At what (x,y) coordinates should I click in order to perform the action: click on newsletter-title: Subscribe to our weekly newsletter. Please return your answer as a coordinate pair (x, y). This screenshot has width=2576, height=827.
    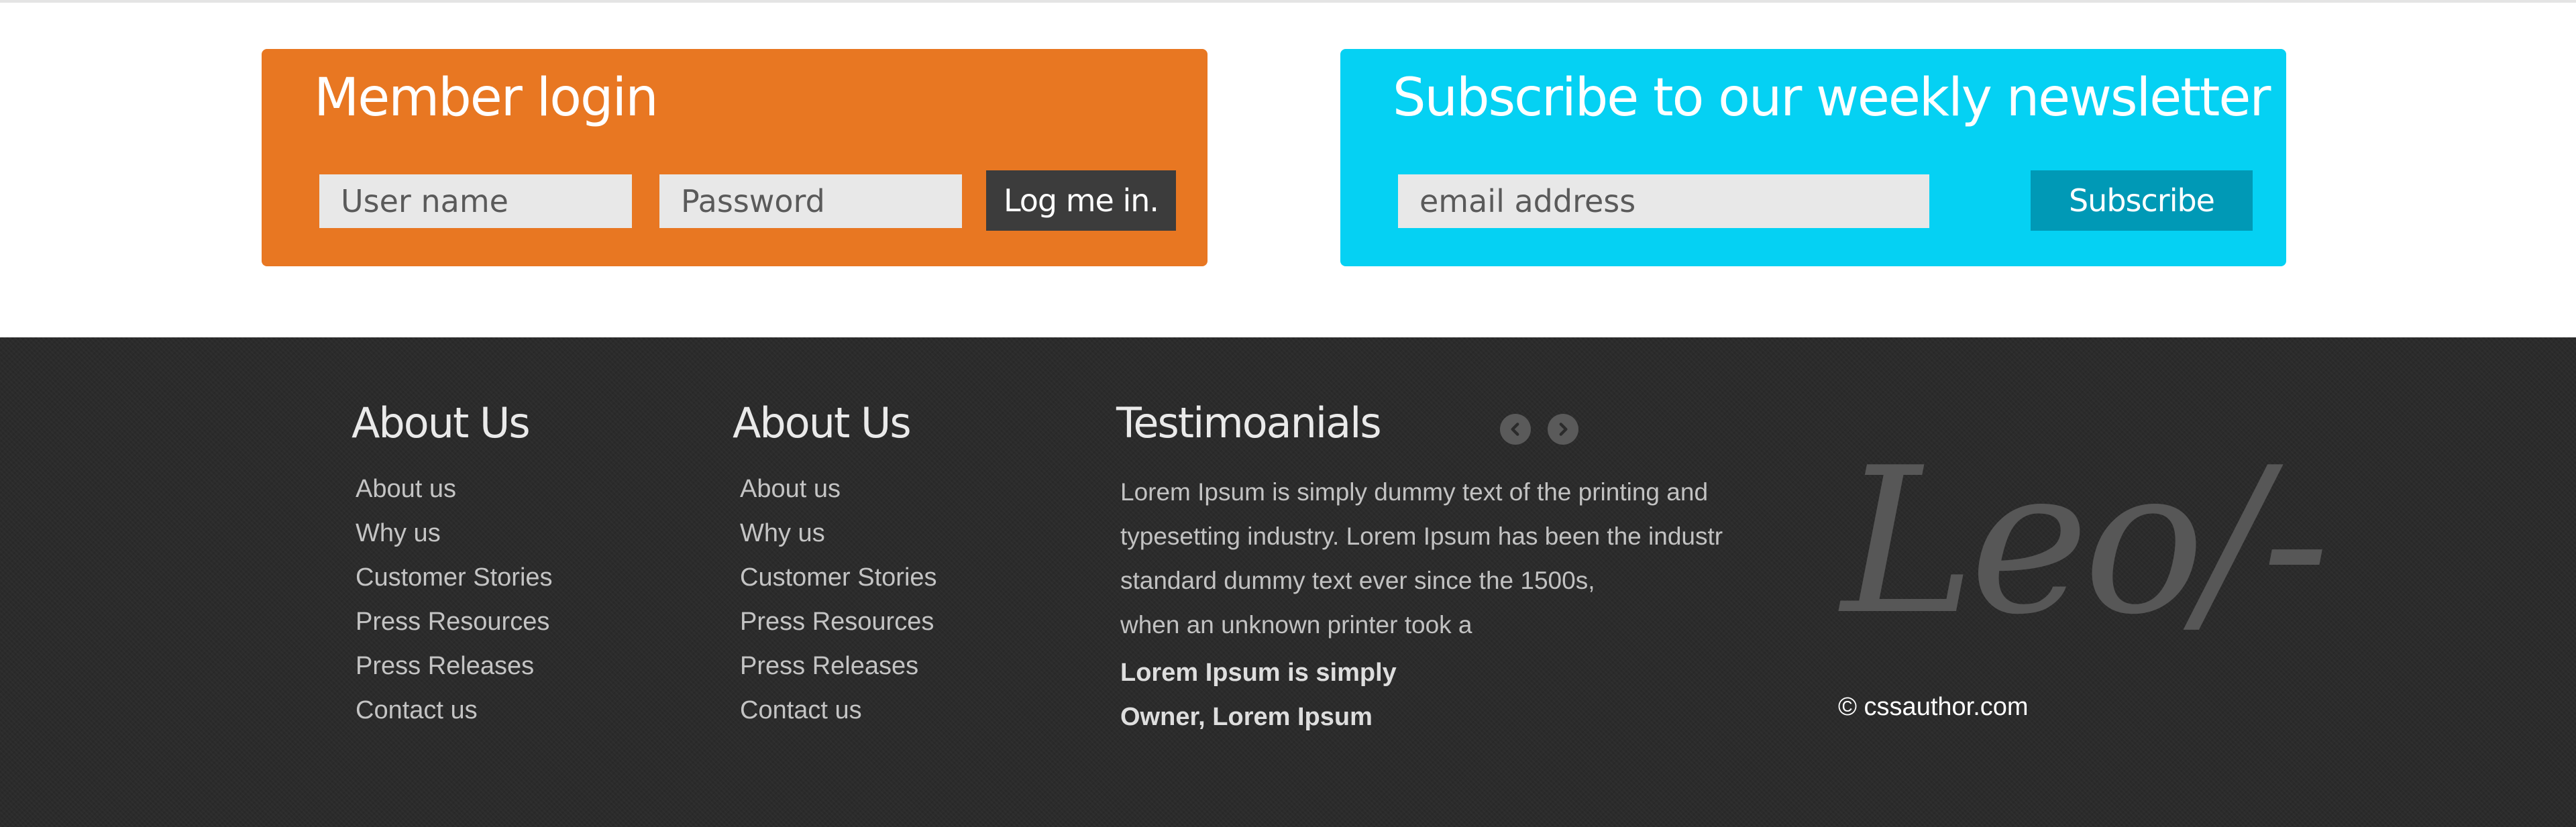
    Looking at the image, I should click on (1832, 98).